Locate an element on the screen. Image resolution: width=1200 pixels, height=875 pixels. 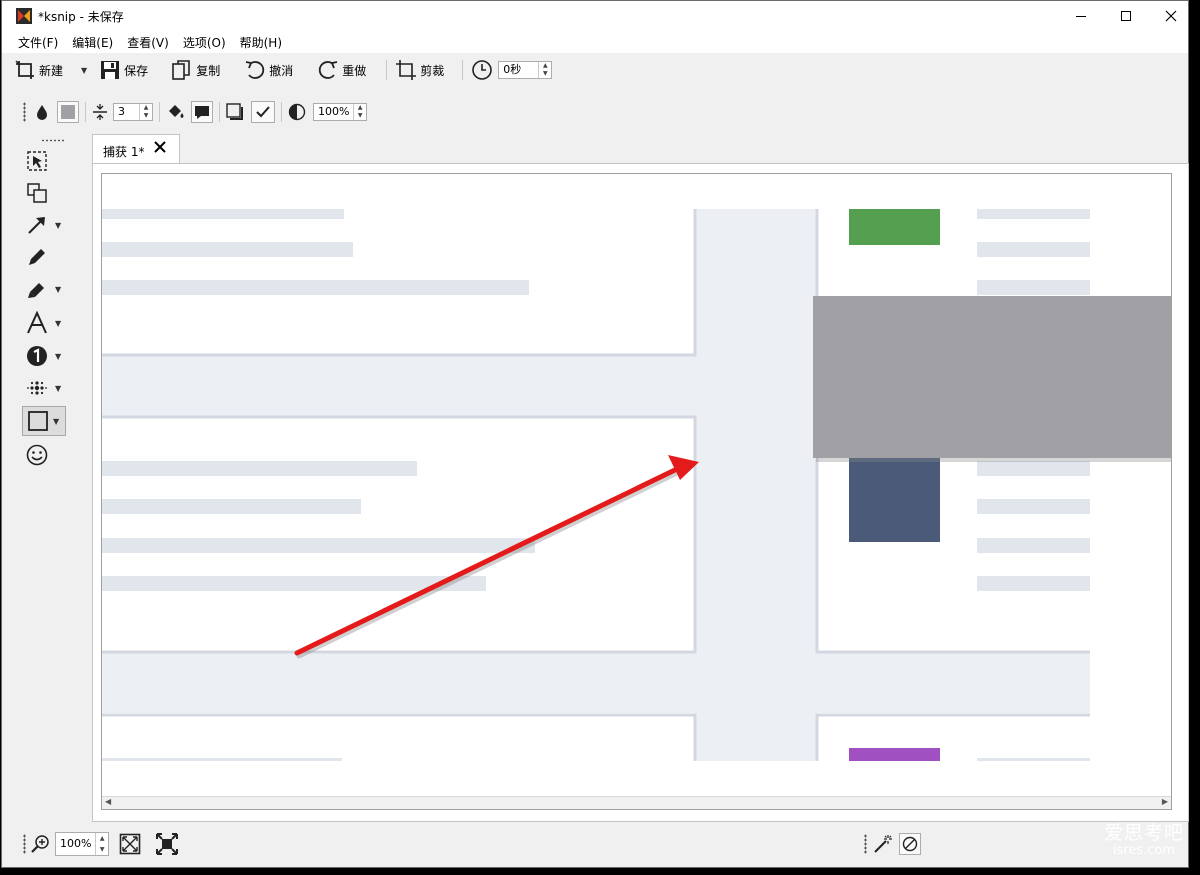
main-toolbar: 新建 ▼ 保存 复制 撤消 重做 剪裁 0秒 ▲ ▼ is located at coordinates (283, 70).